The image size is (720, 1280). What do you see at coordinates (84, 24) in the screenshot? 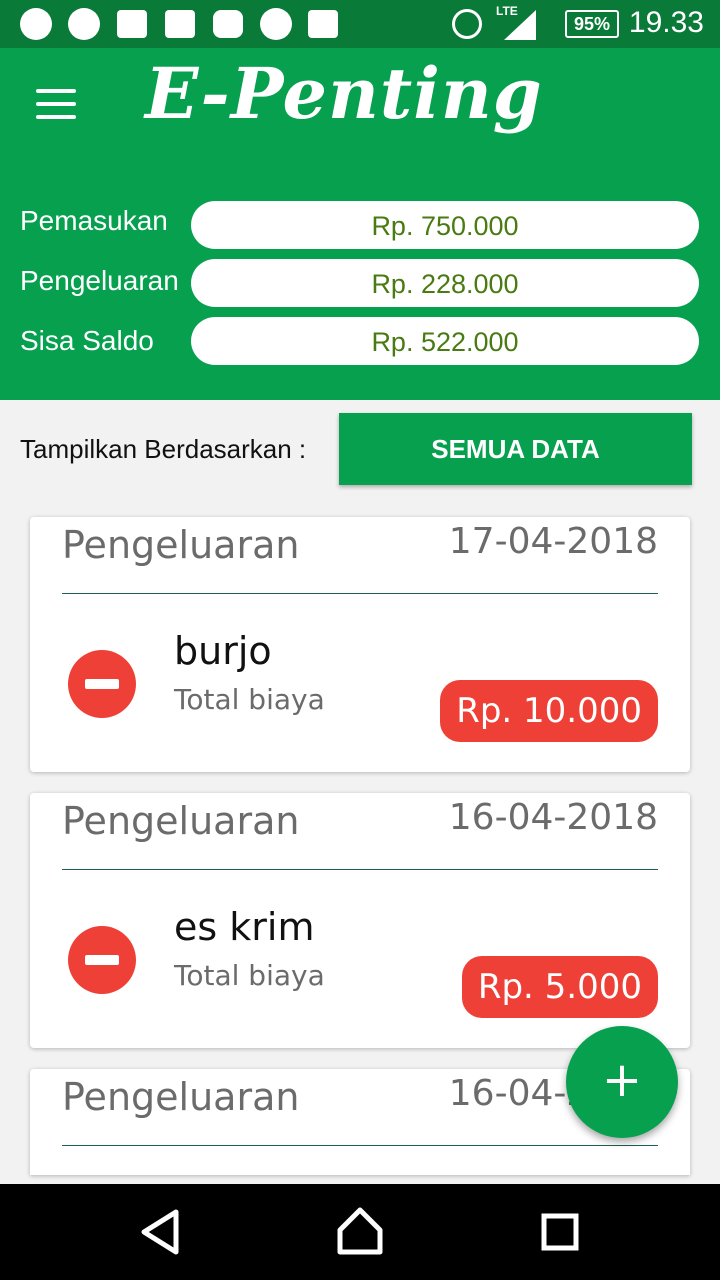
I see `whatsapp-icon` at bounding box center [84, 24].